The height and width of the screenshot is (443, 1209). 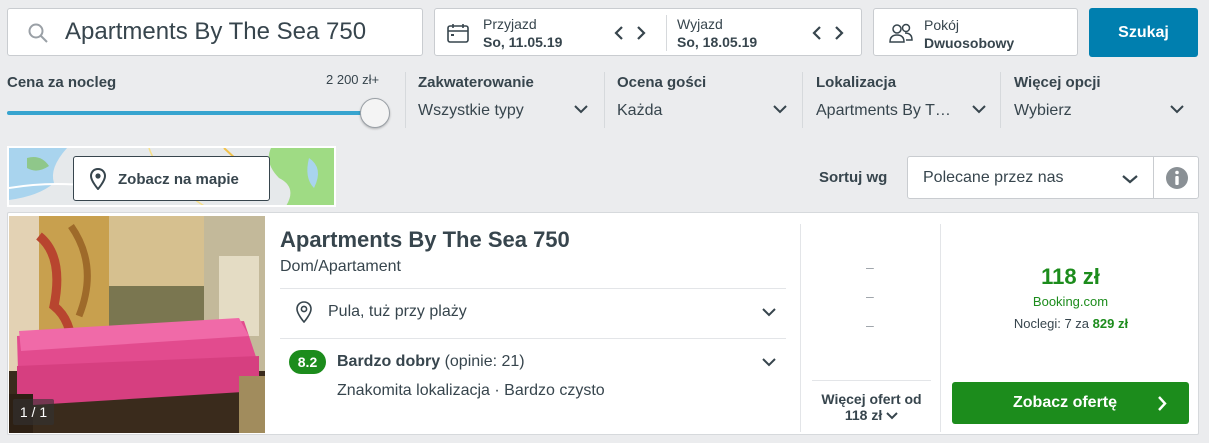 What do you see at coordinates (703, 99) in the screenshot?
I see `rating-filter: Ocena gości Każda` at bounding box center [703, 99].